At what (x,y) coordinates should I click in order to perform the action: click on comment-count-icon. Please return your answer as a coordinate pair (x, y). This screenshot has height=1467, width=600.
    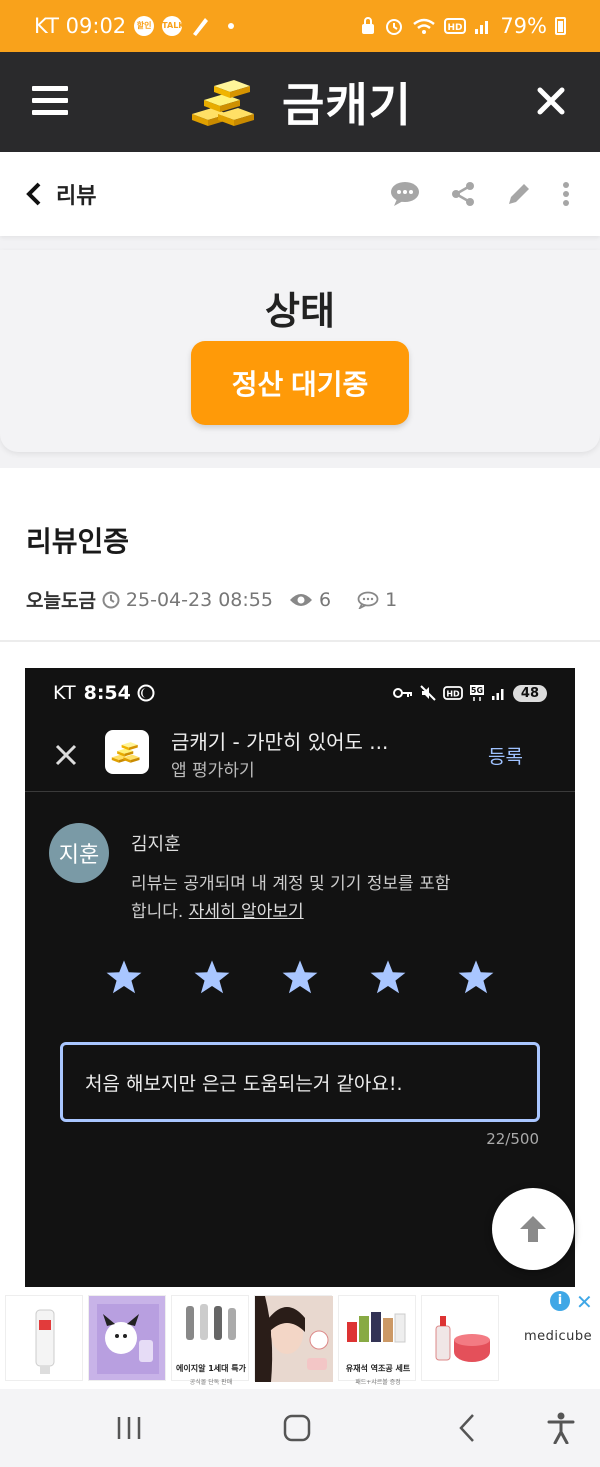
    Looking at the image, I should click on (368, 600).